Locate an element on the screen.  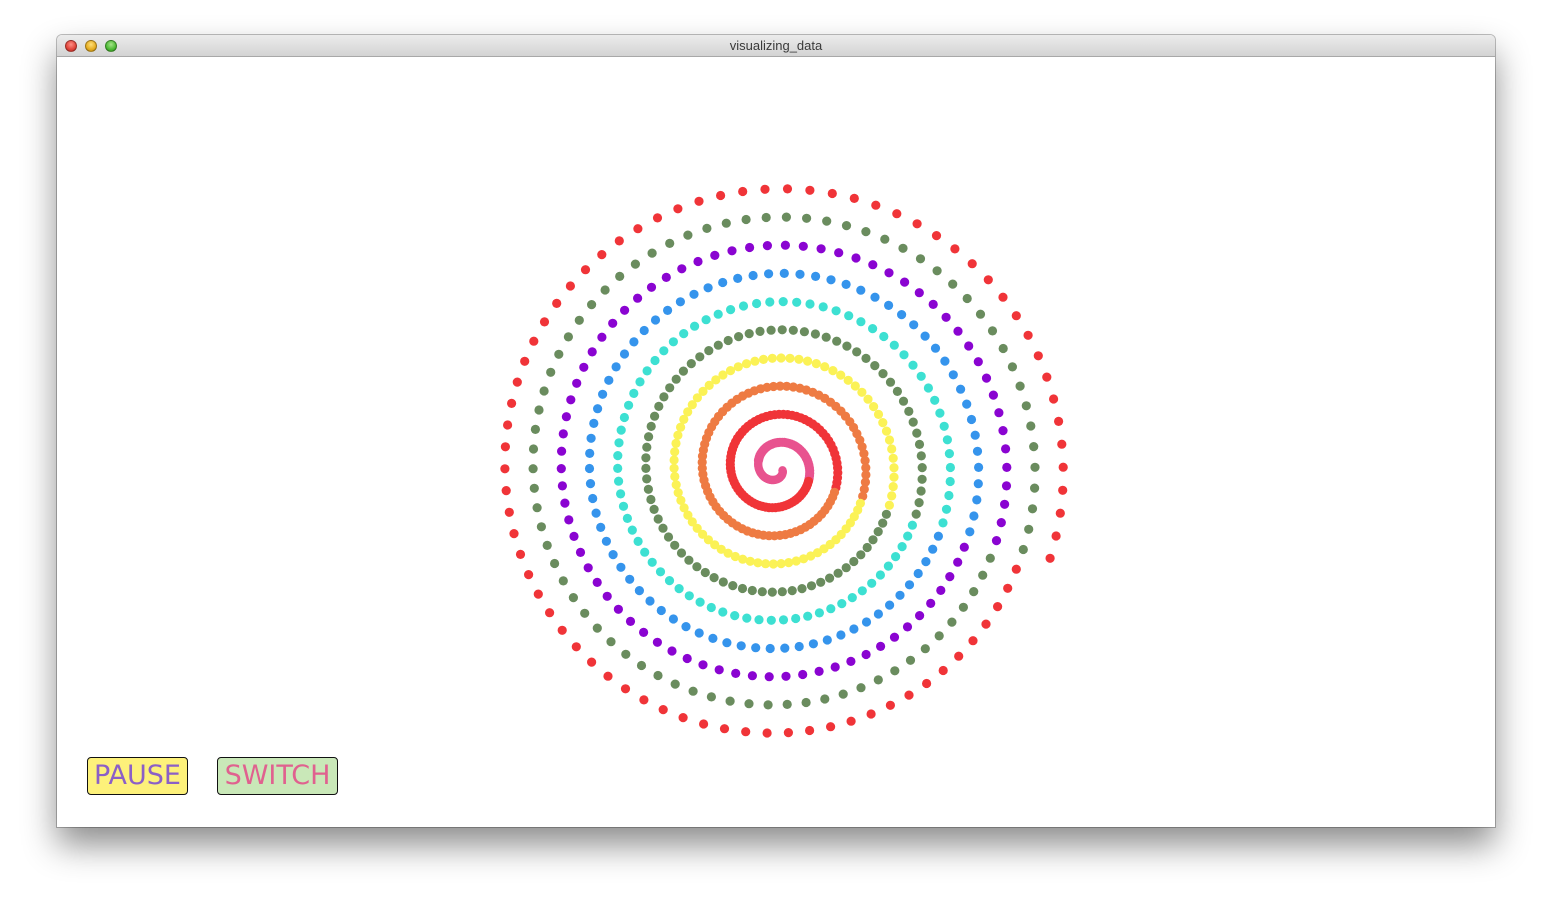
switch-button: SWITCH is located at coordinates (277, 776).